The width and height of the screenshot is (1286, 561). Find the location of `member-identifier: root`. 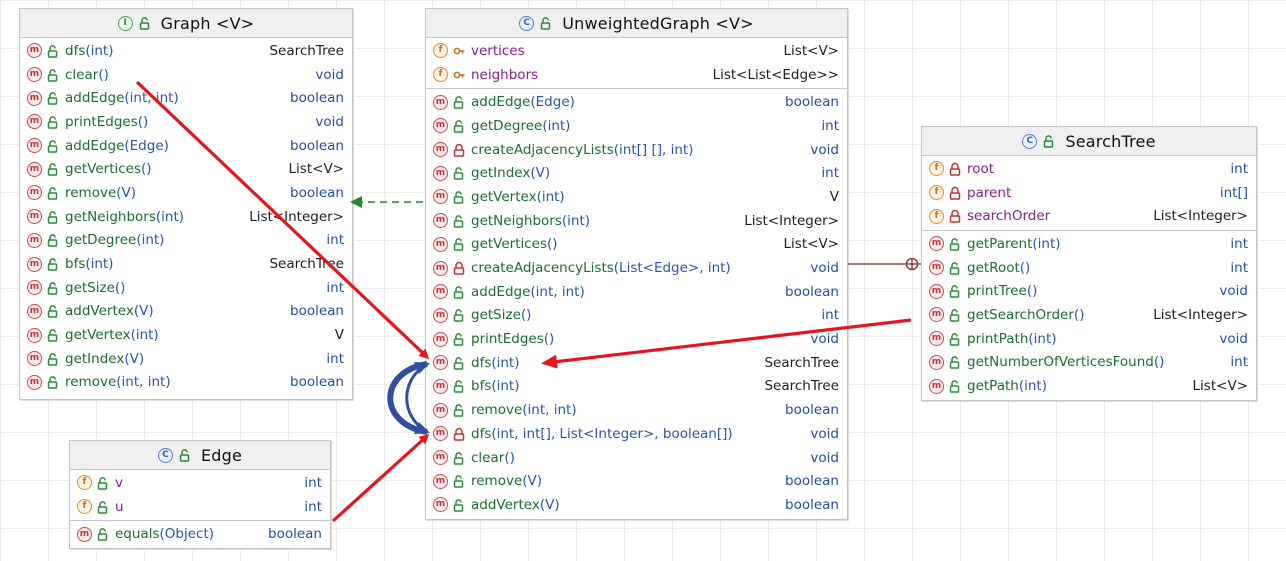

member-identifier: root is located at coordinates (981, 168).